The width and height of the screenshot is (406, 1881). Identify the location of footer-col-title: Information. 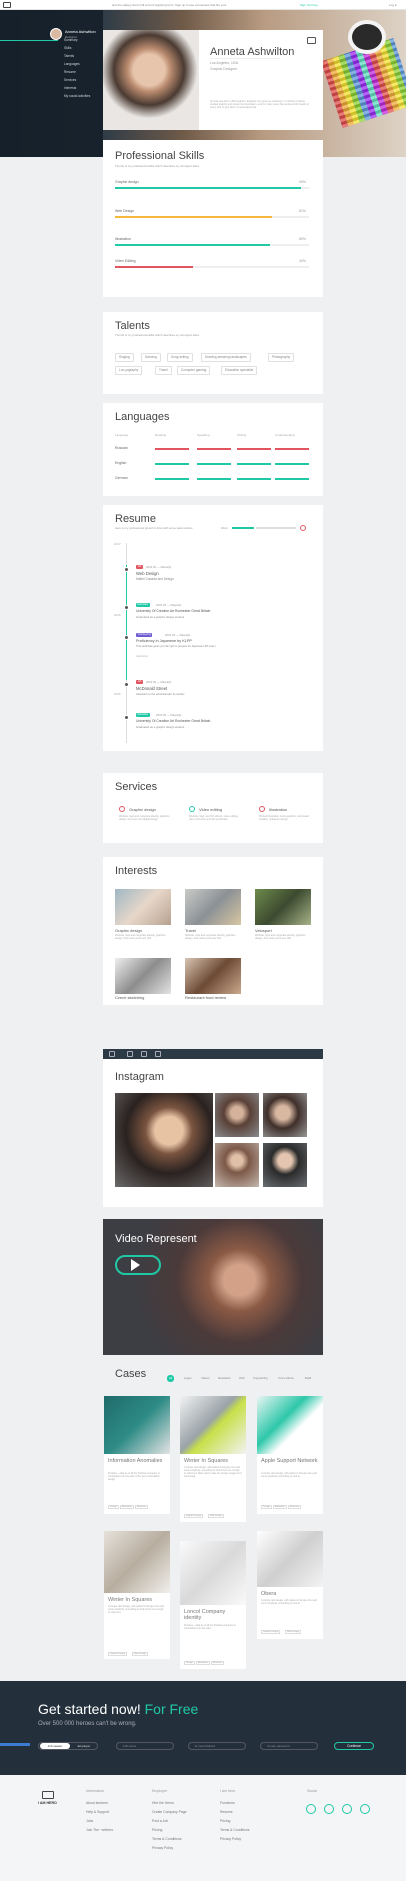
(95, 1791).